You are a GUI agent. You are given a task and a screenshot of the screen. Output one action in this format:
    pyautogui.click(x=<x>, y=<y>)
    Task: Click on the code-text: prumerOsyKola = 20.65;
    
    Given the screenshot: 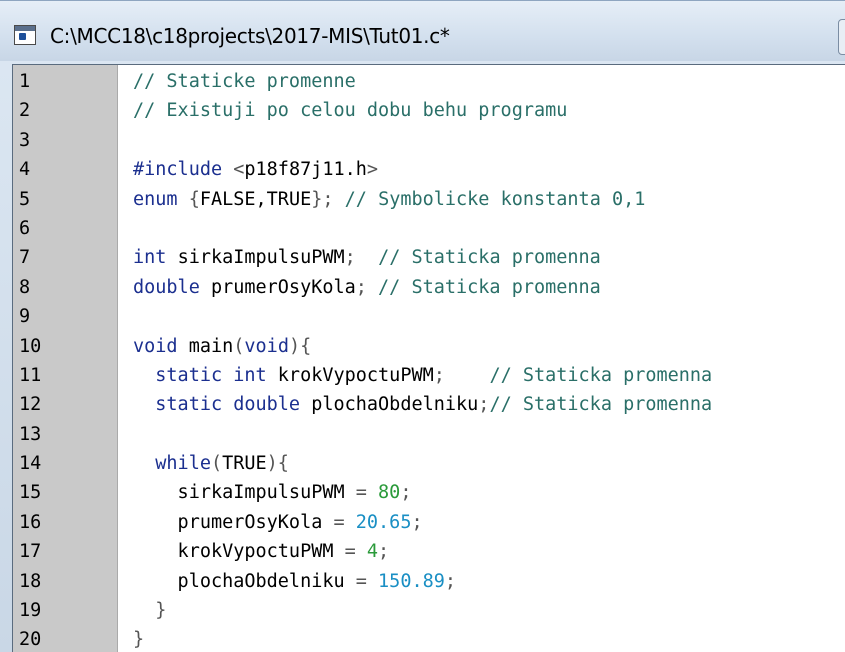 What is the action you would take?
    pyautogui.click(x=278, y=522)
    